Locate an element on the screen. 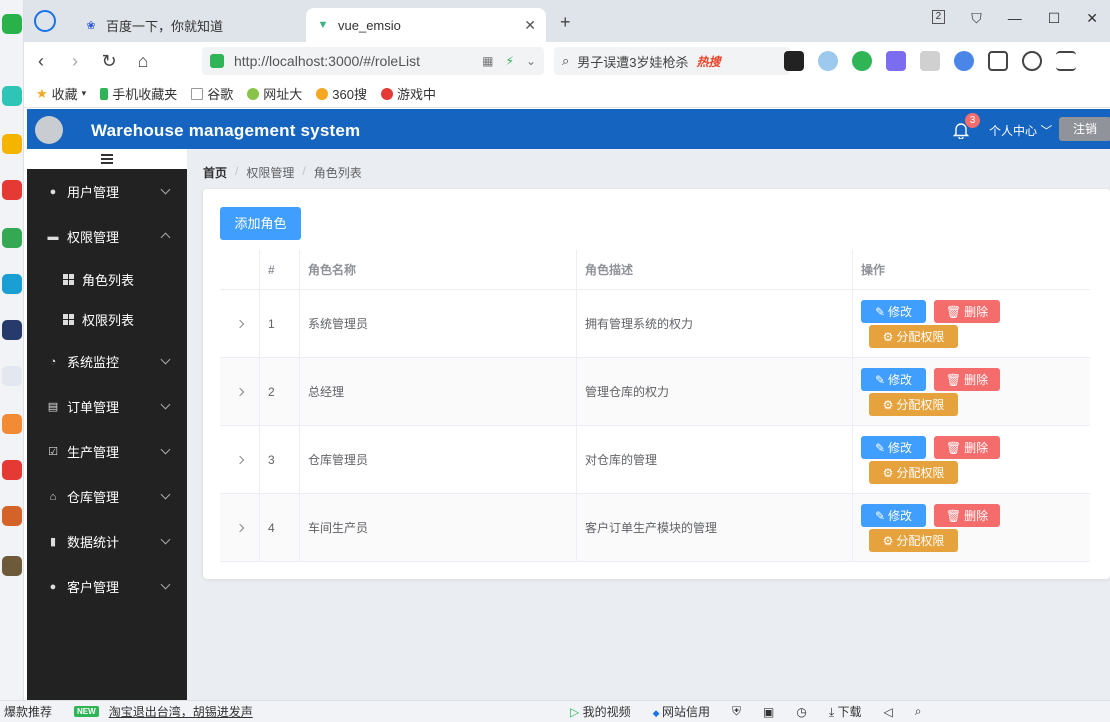 The height and width of the screenshot is (722, 1110). browser-tab-active: ▼ vue_emsio ✕ is located at coordinates (426, 25).